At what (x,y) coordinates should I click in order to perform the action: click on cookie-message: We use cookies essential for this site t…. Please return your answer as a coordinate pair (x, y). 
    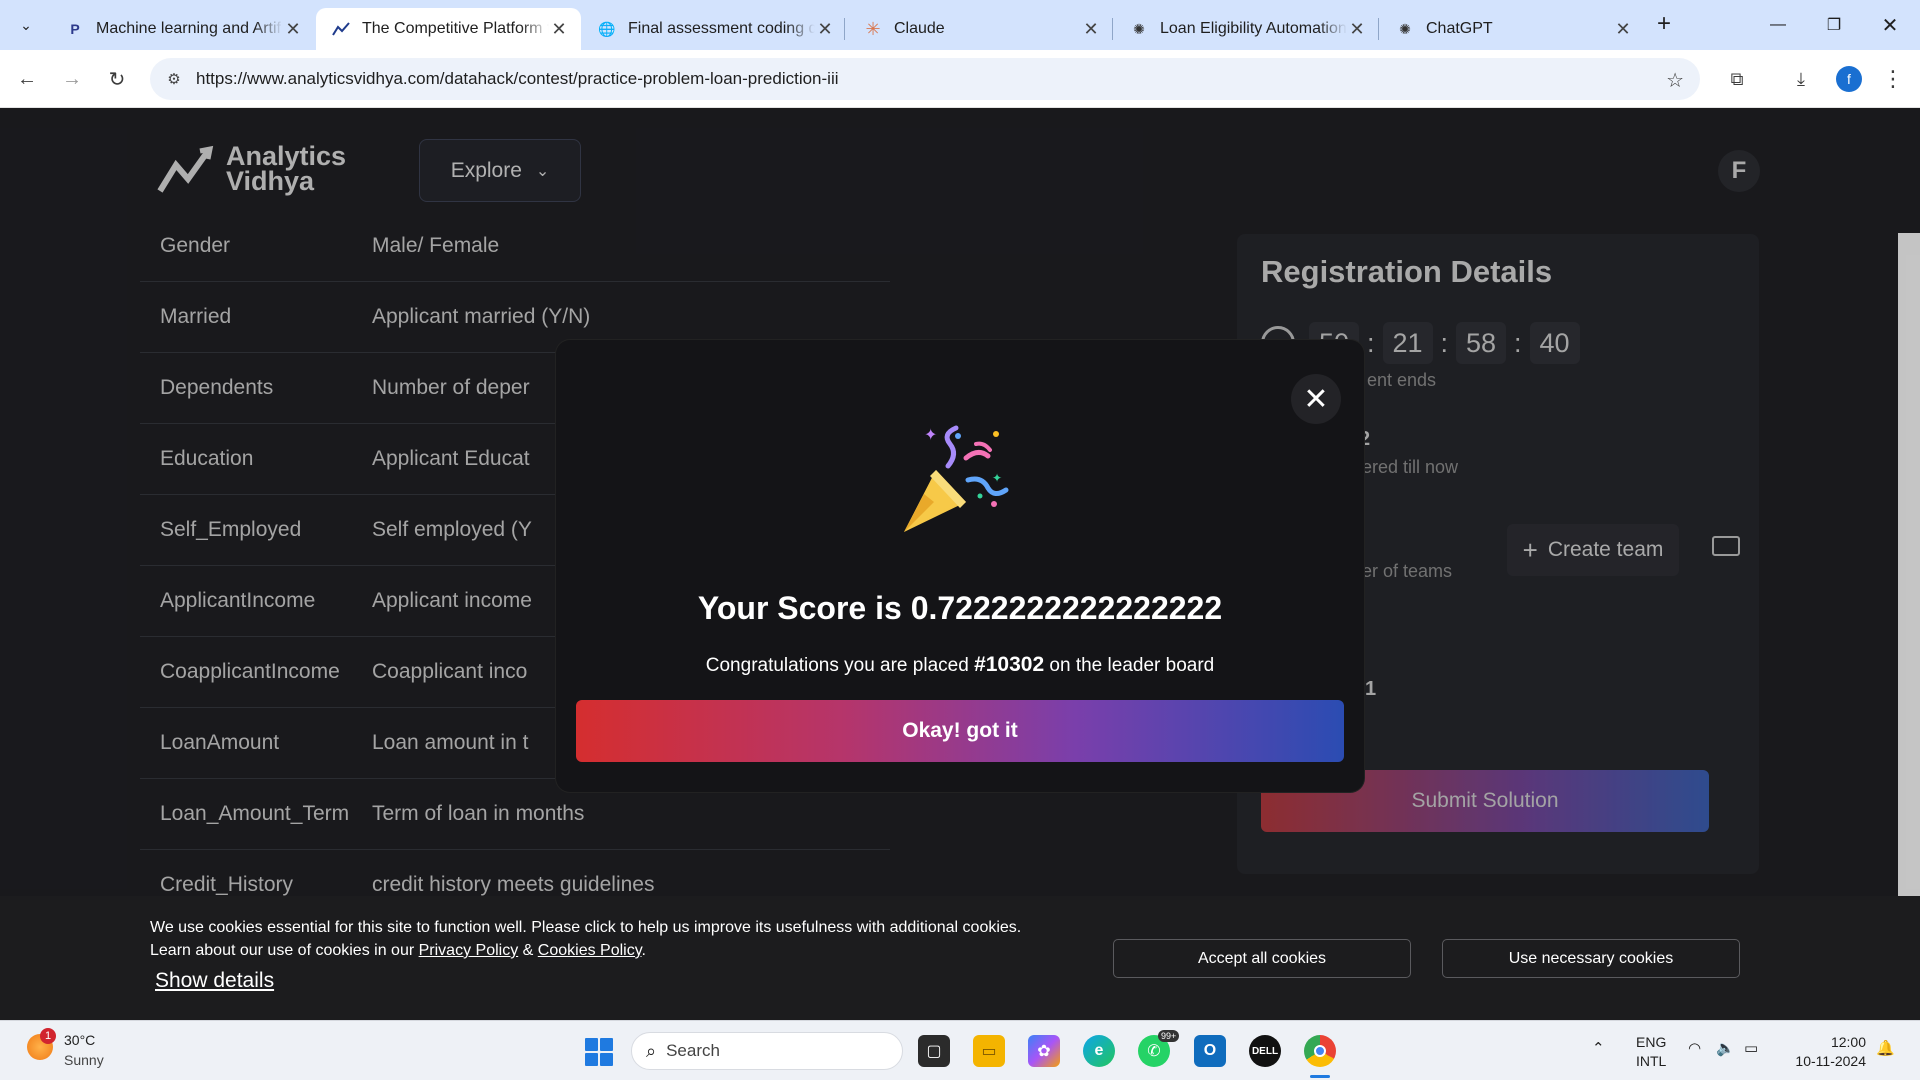
    Looking at the image, I should click on (586, 939).